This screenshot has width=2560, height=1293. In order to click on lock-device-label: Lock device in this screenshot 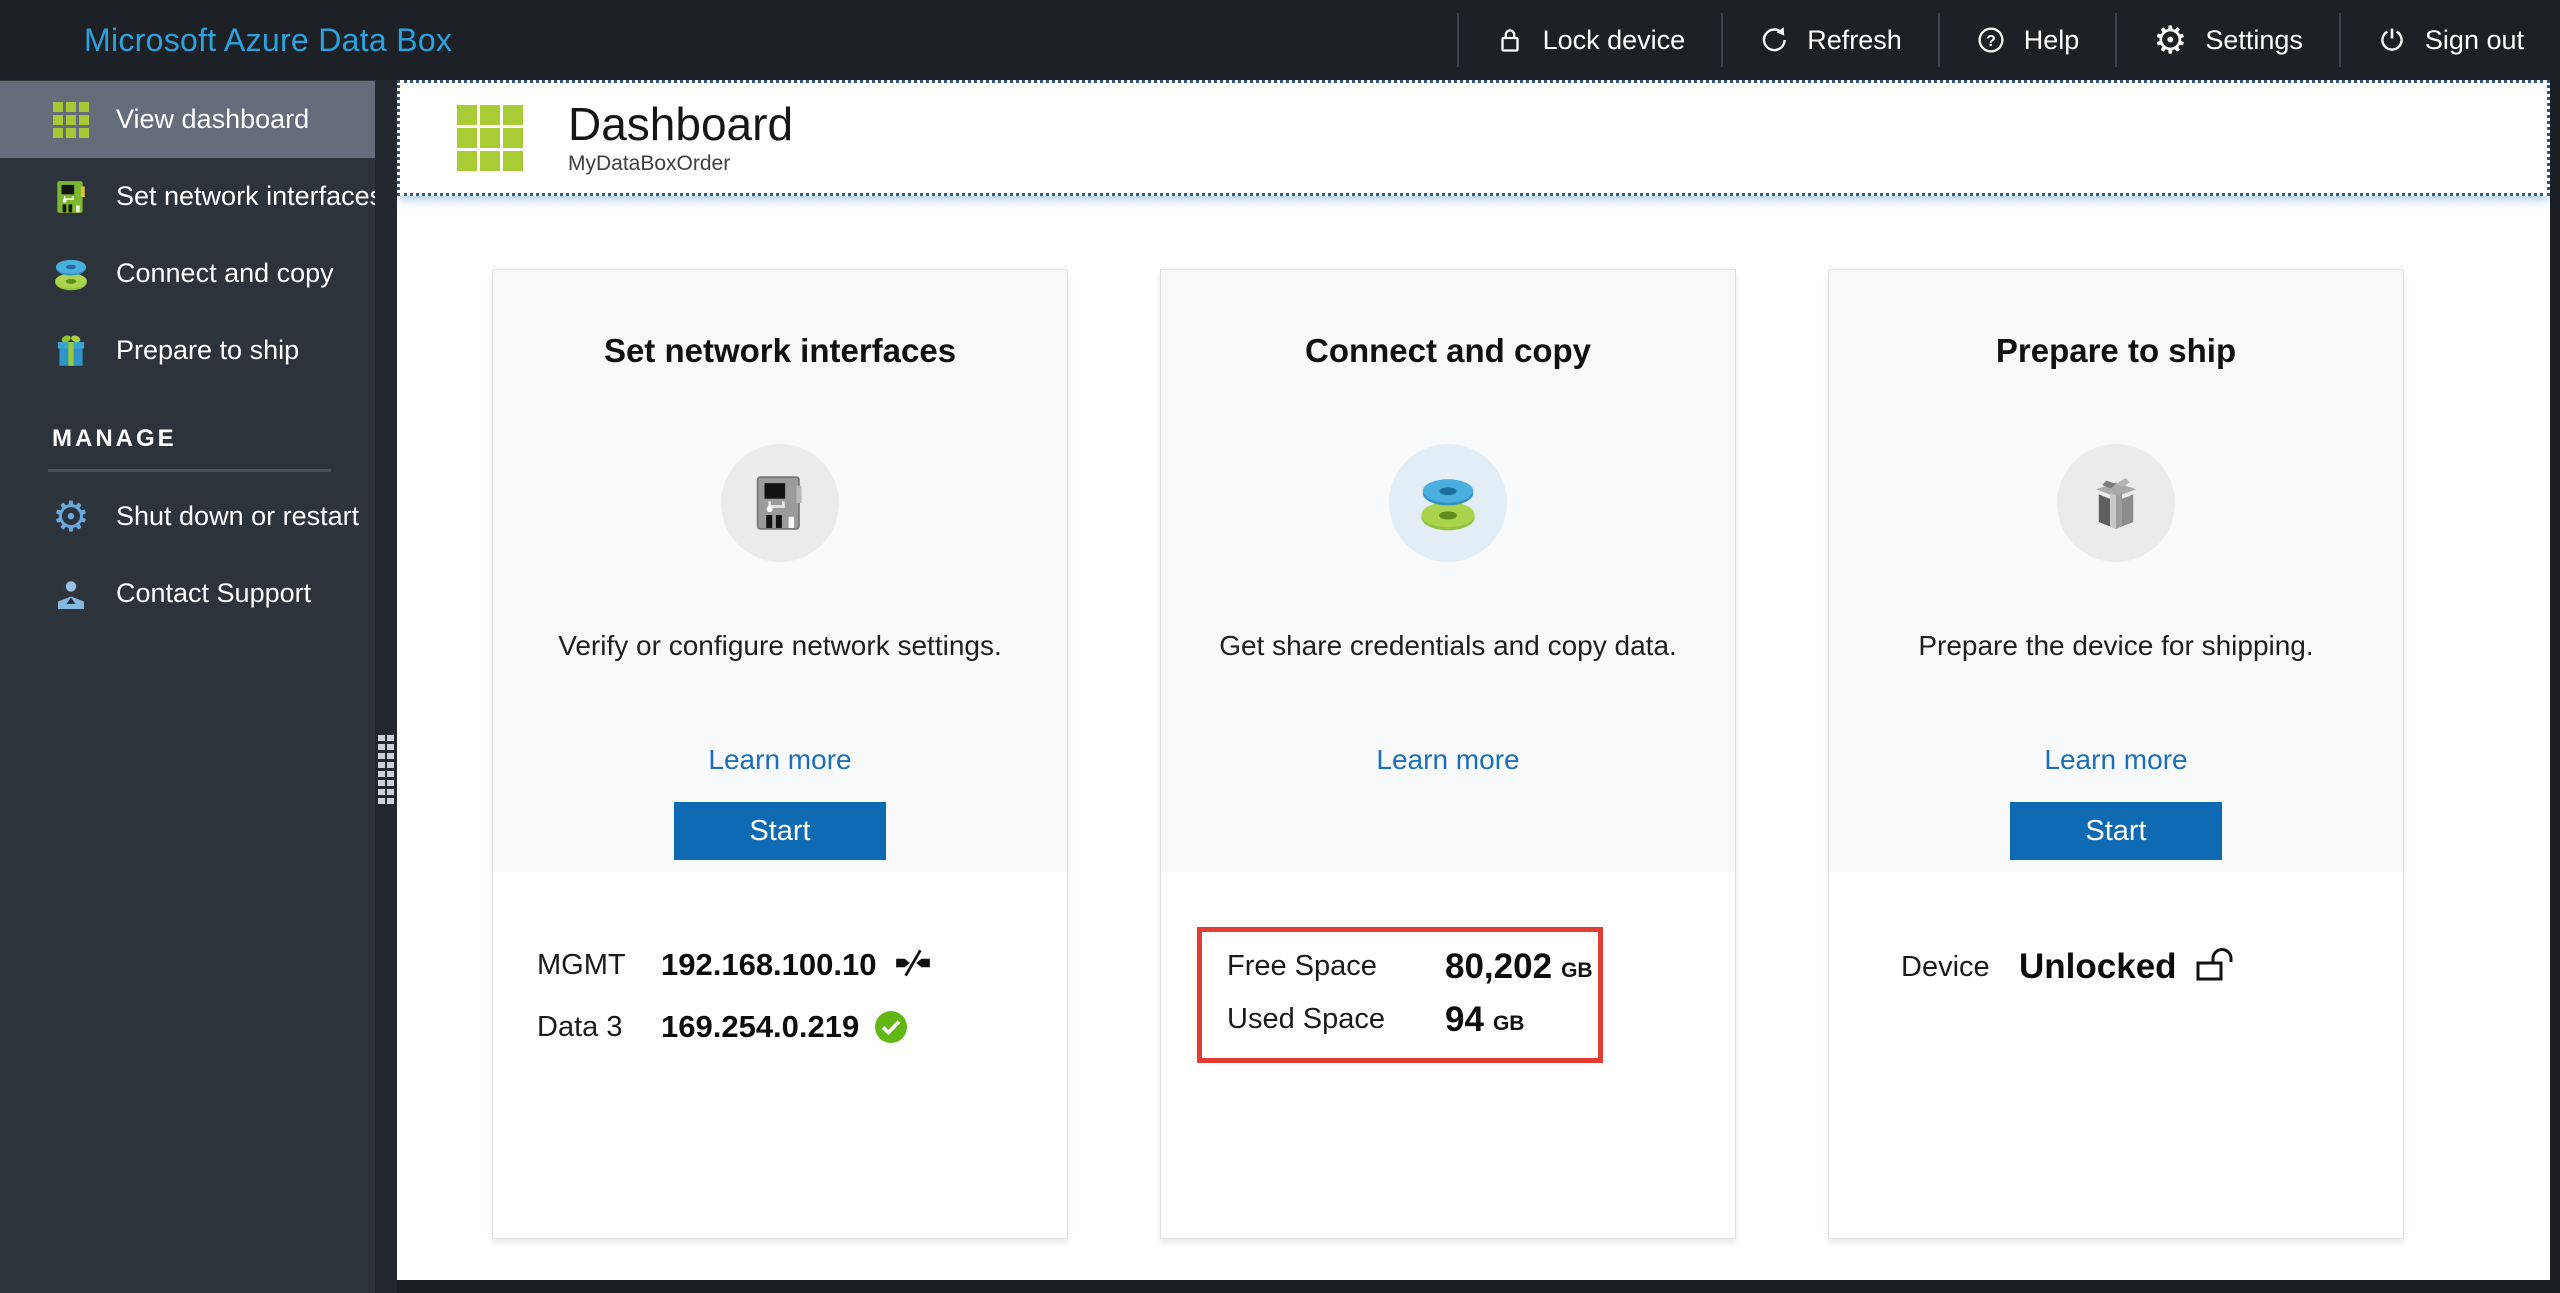, I will do `click(1614, 39)`.